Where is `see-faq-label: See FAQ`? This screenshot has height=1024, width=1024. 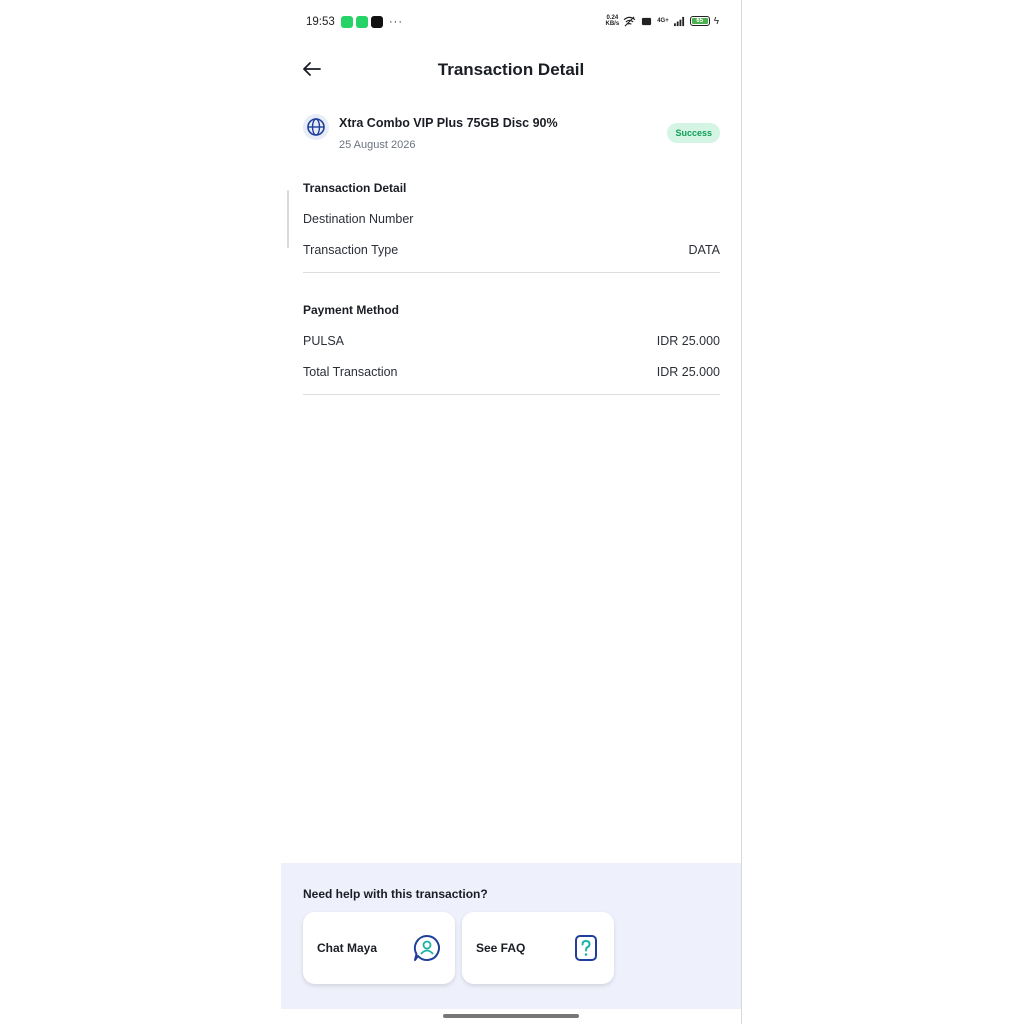 see-faq-label: See FAQ is located at coordinates (501, 948).